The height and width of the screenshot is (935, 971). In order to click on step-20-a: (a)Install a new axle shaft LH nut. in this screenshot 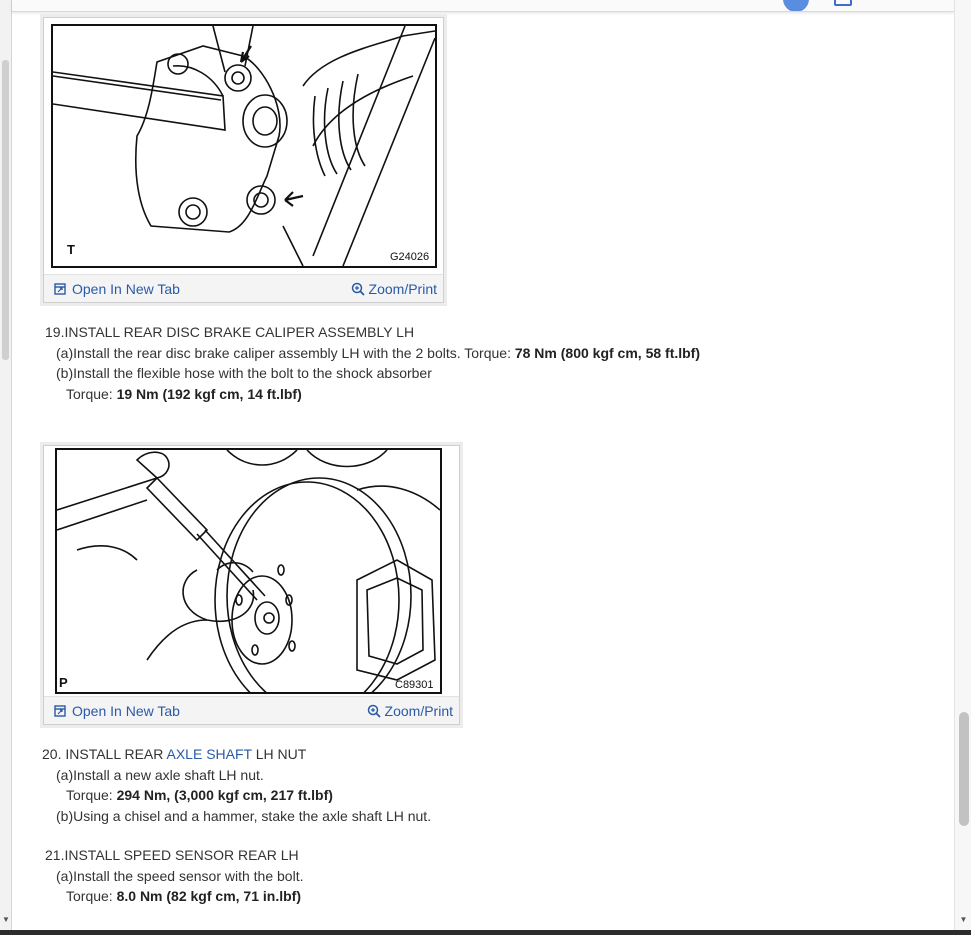, I will do `click(160, 774)`.